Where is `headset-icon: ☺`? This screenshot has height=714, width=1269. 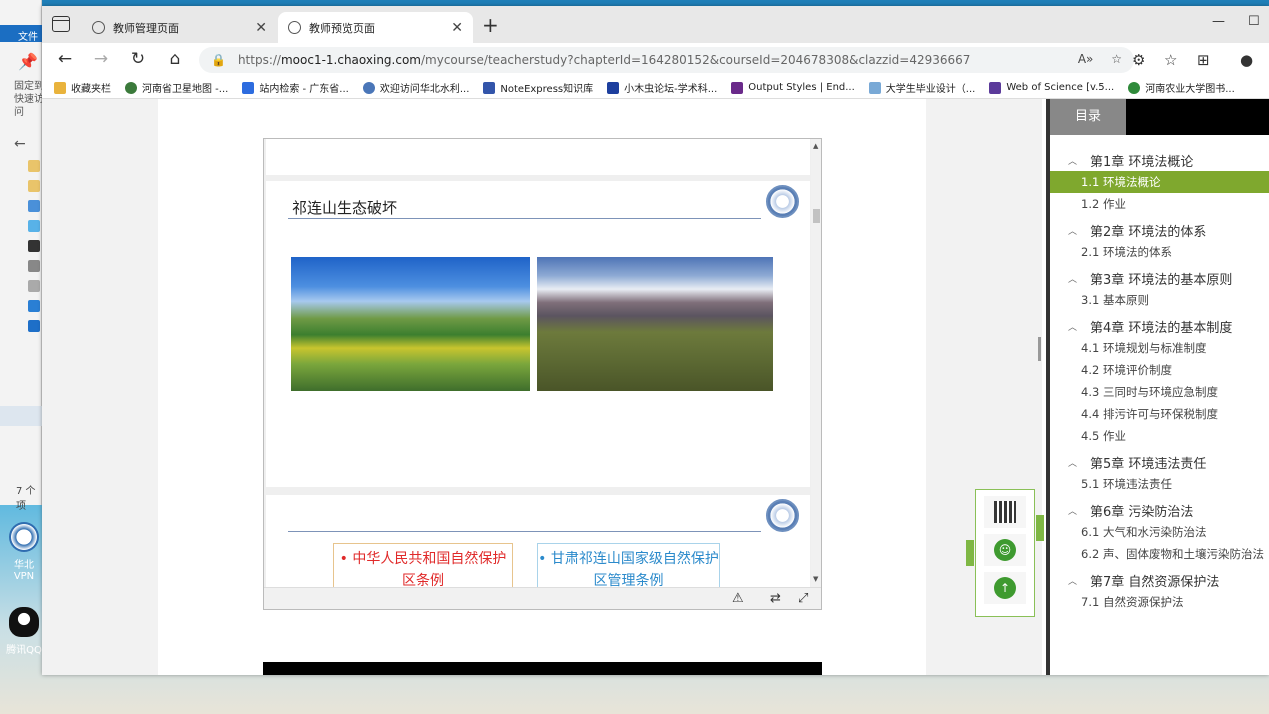 headset-icon: ☺ is located at coordinates (1005, 550).